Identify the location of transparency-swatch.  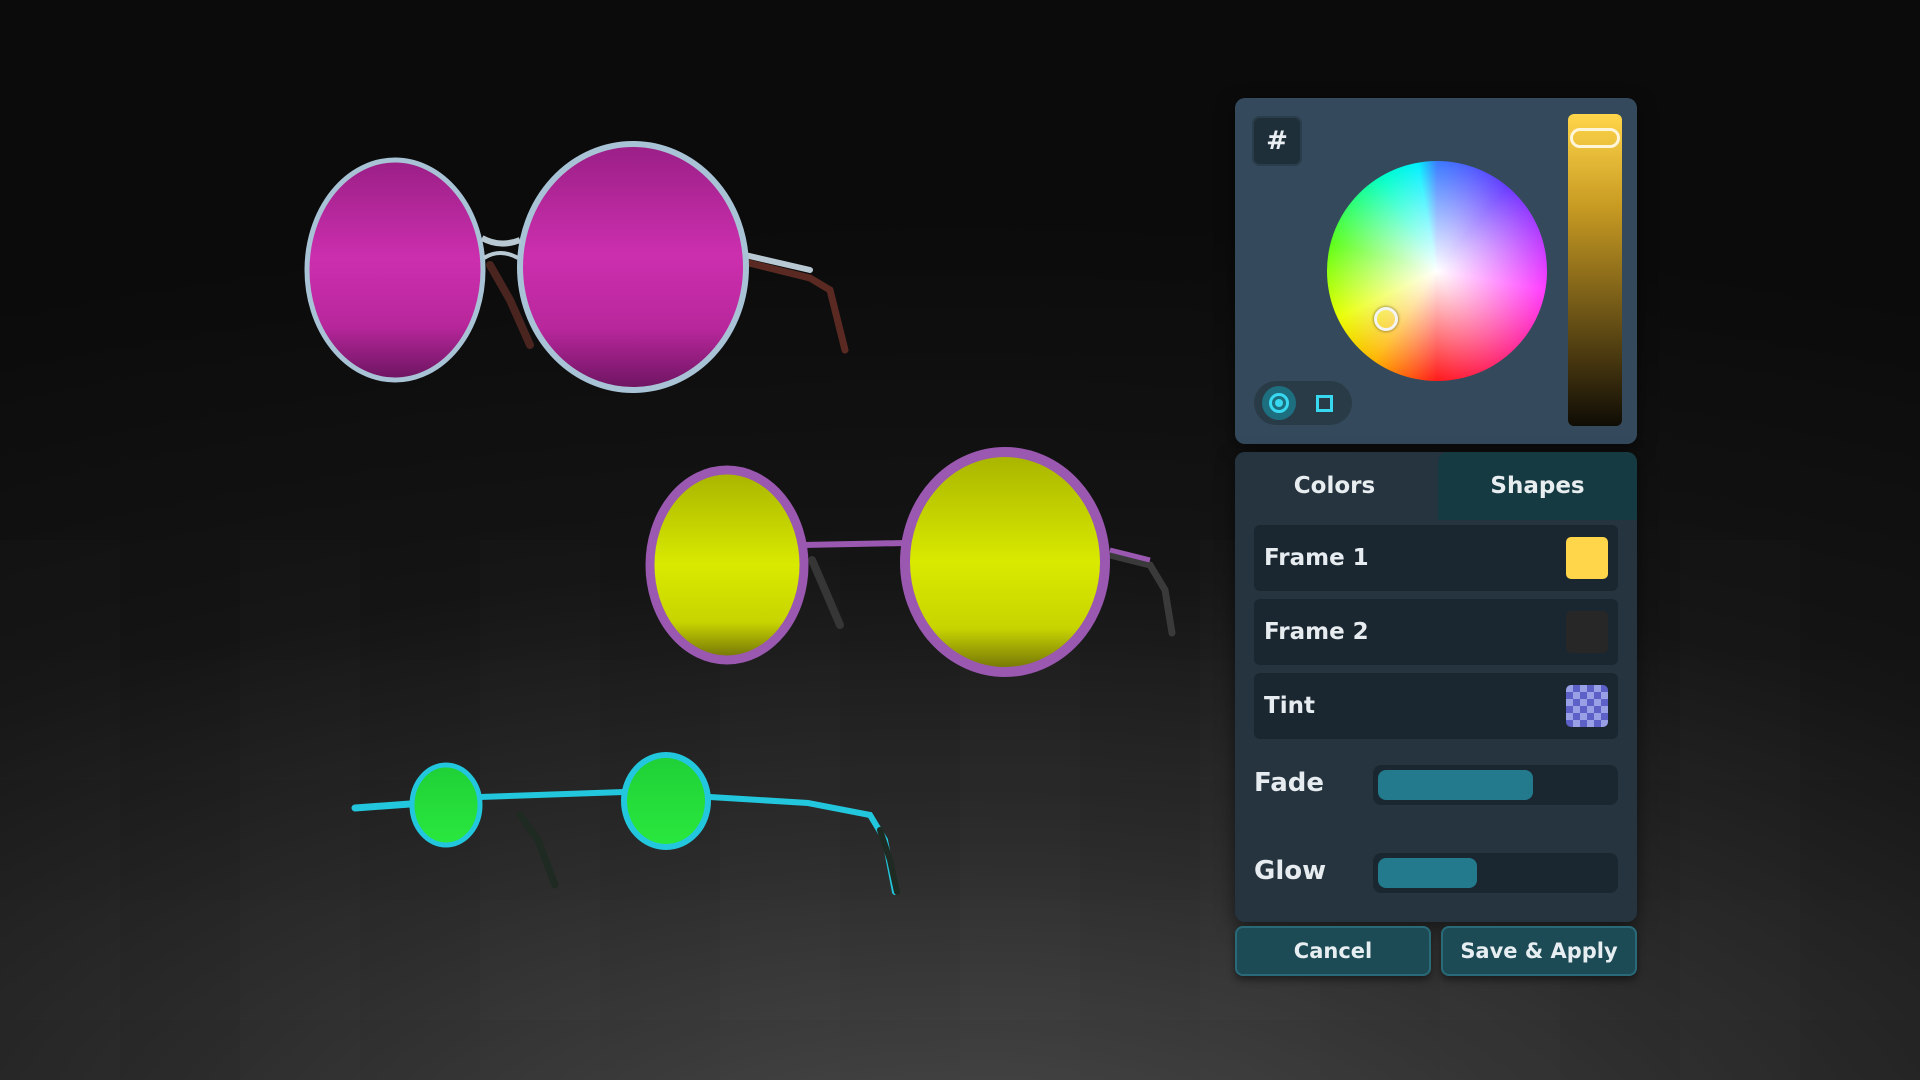
(1587, 706).